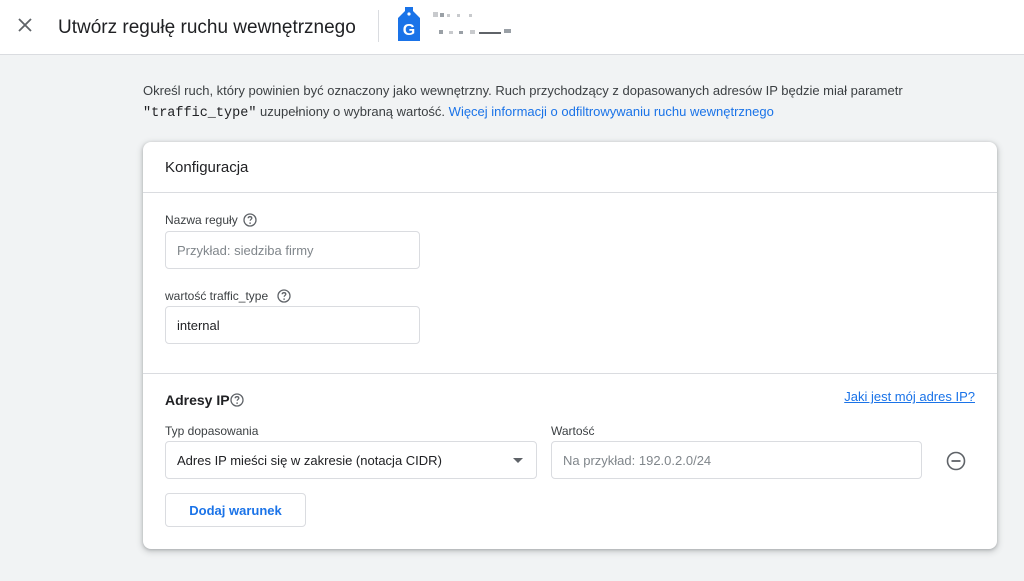 The width and height of the screenshot is (1024, 581). I want to click on section-divider, so click(570, 373).